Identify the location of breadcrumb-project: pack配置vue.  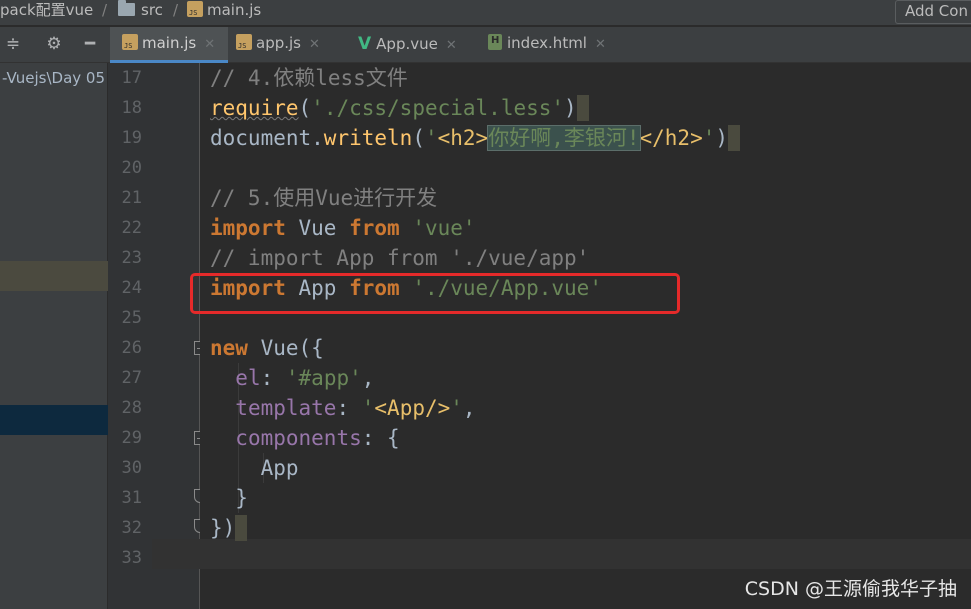
(46, 12).